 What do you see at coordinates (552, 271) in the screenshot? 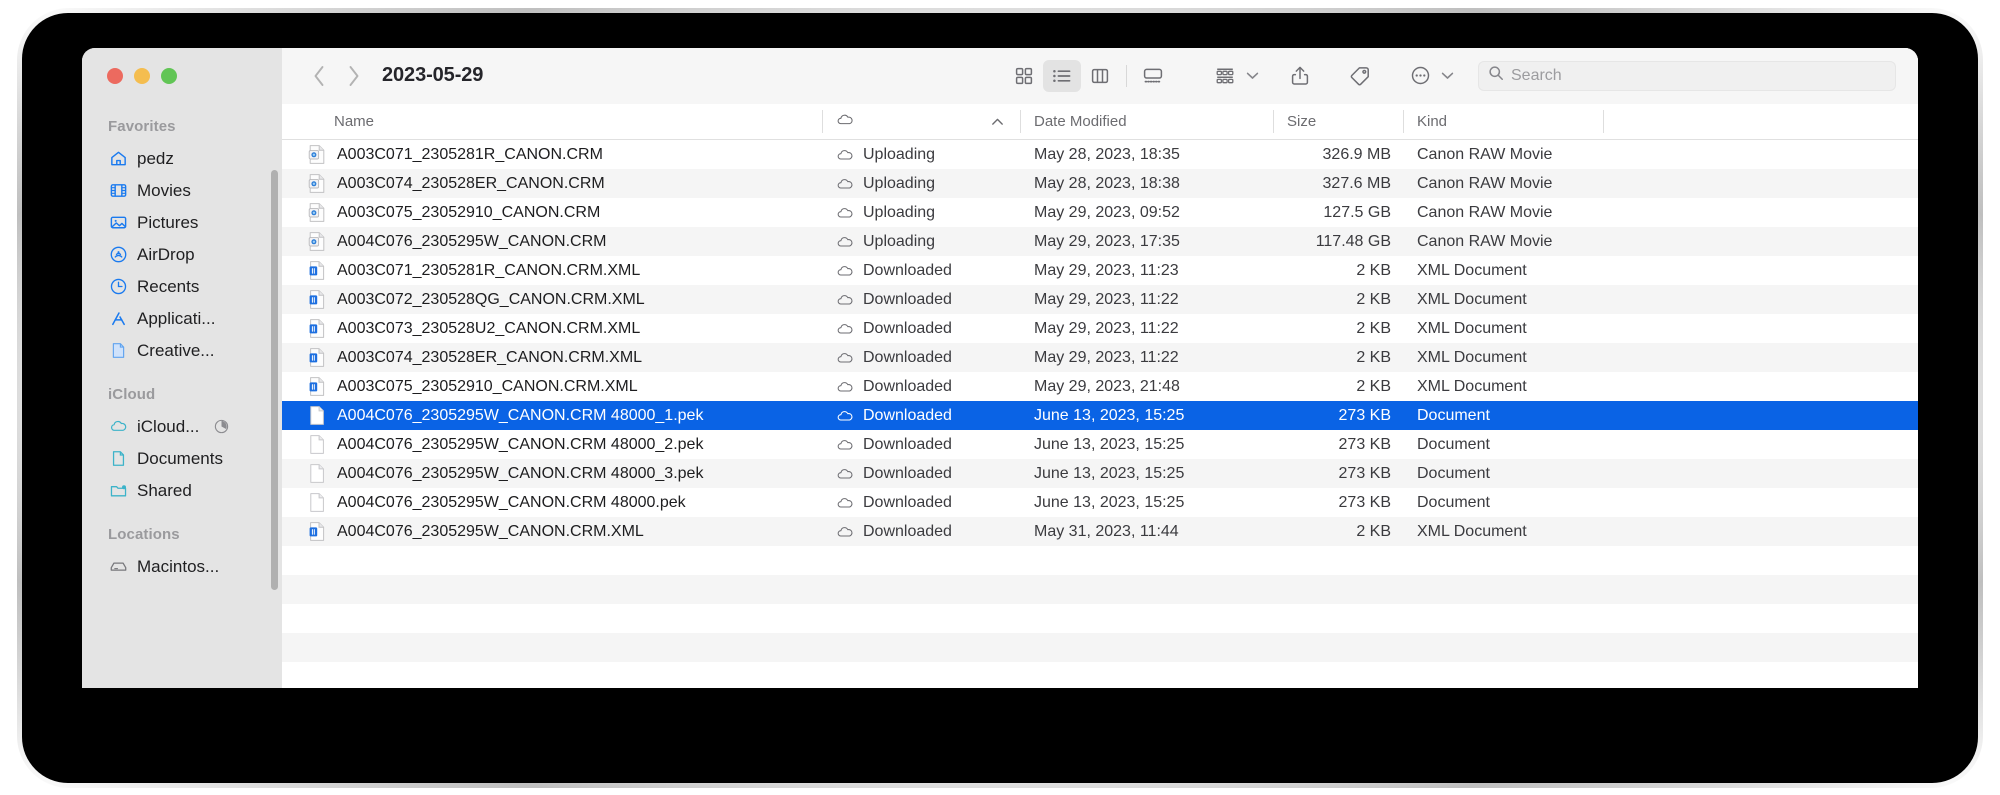
I see `file-name-cell: A003C071_2305281R_CANON.CRM.XML` at bounding box center [552, 271].